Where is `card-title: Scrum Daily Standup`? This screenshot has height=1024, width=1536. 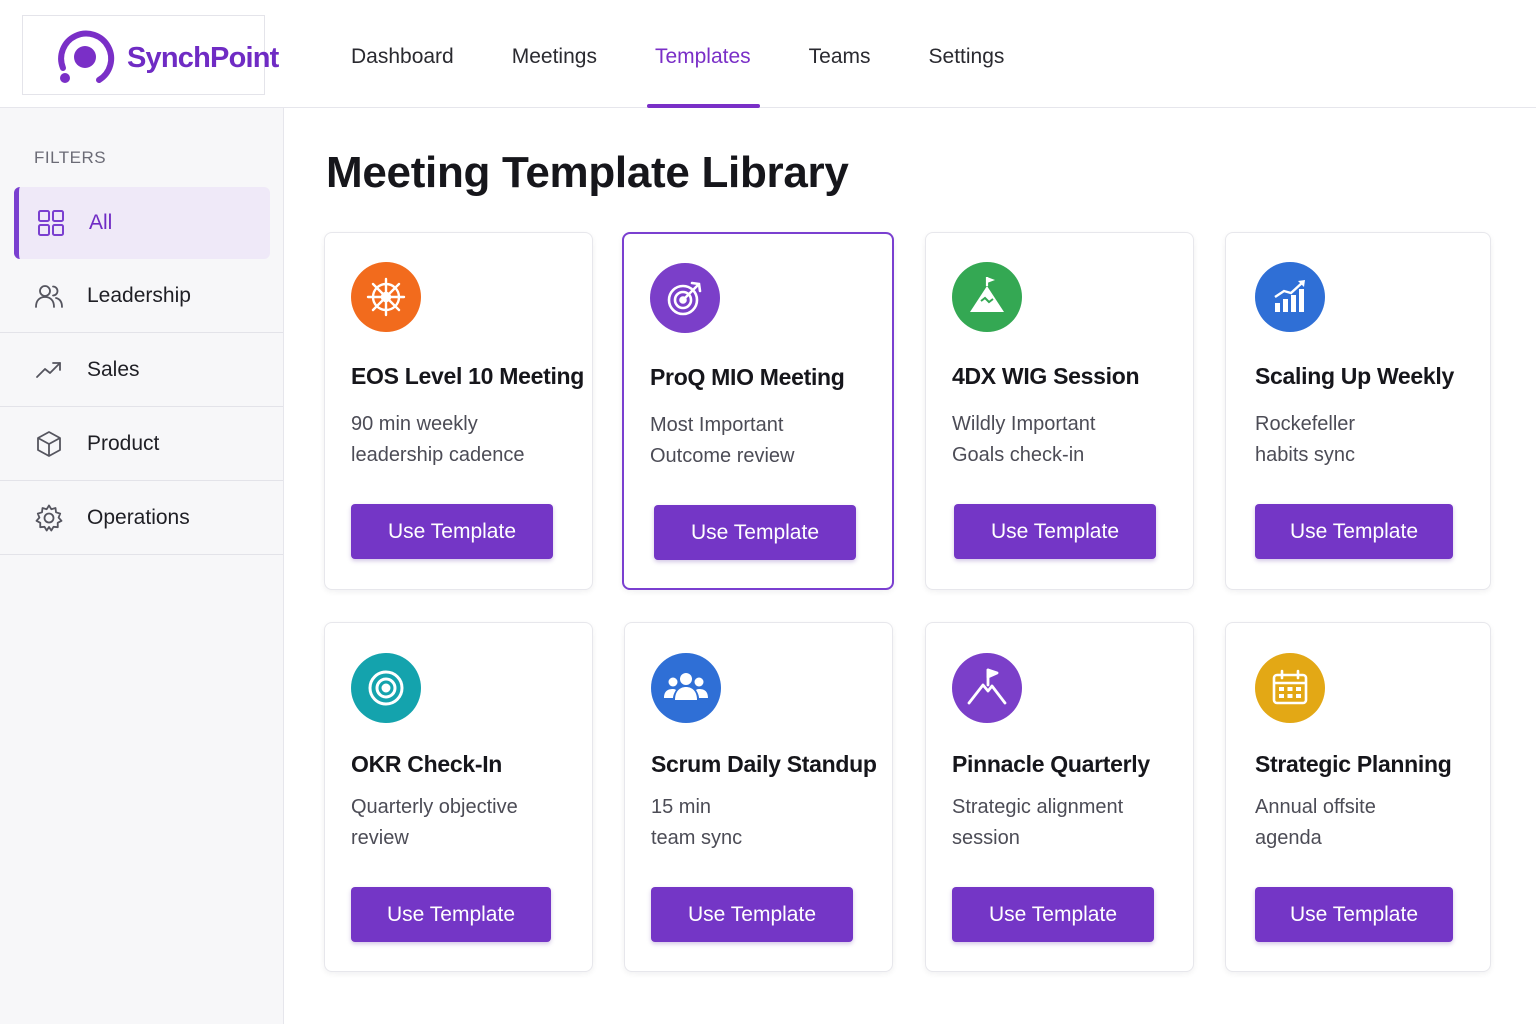
card-title: Scrum Daily Standup is located at coordinates (764, 764).